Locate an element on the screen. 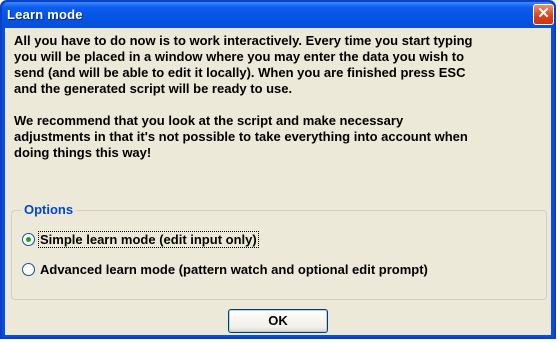 The image size is (560, 343). simple-learn-mode-option: Simple learn mode (edit input only) is located at coordinates (140, 239).